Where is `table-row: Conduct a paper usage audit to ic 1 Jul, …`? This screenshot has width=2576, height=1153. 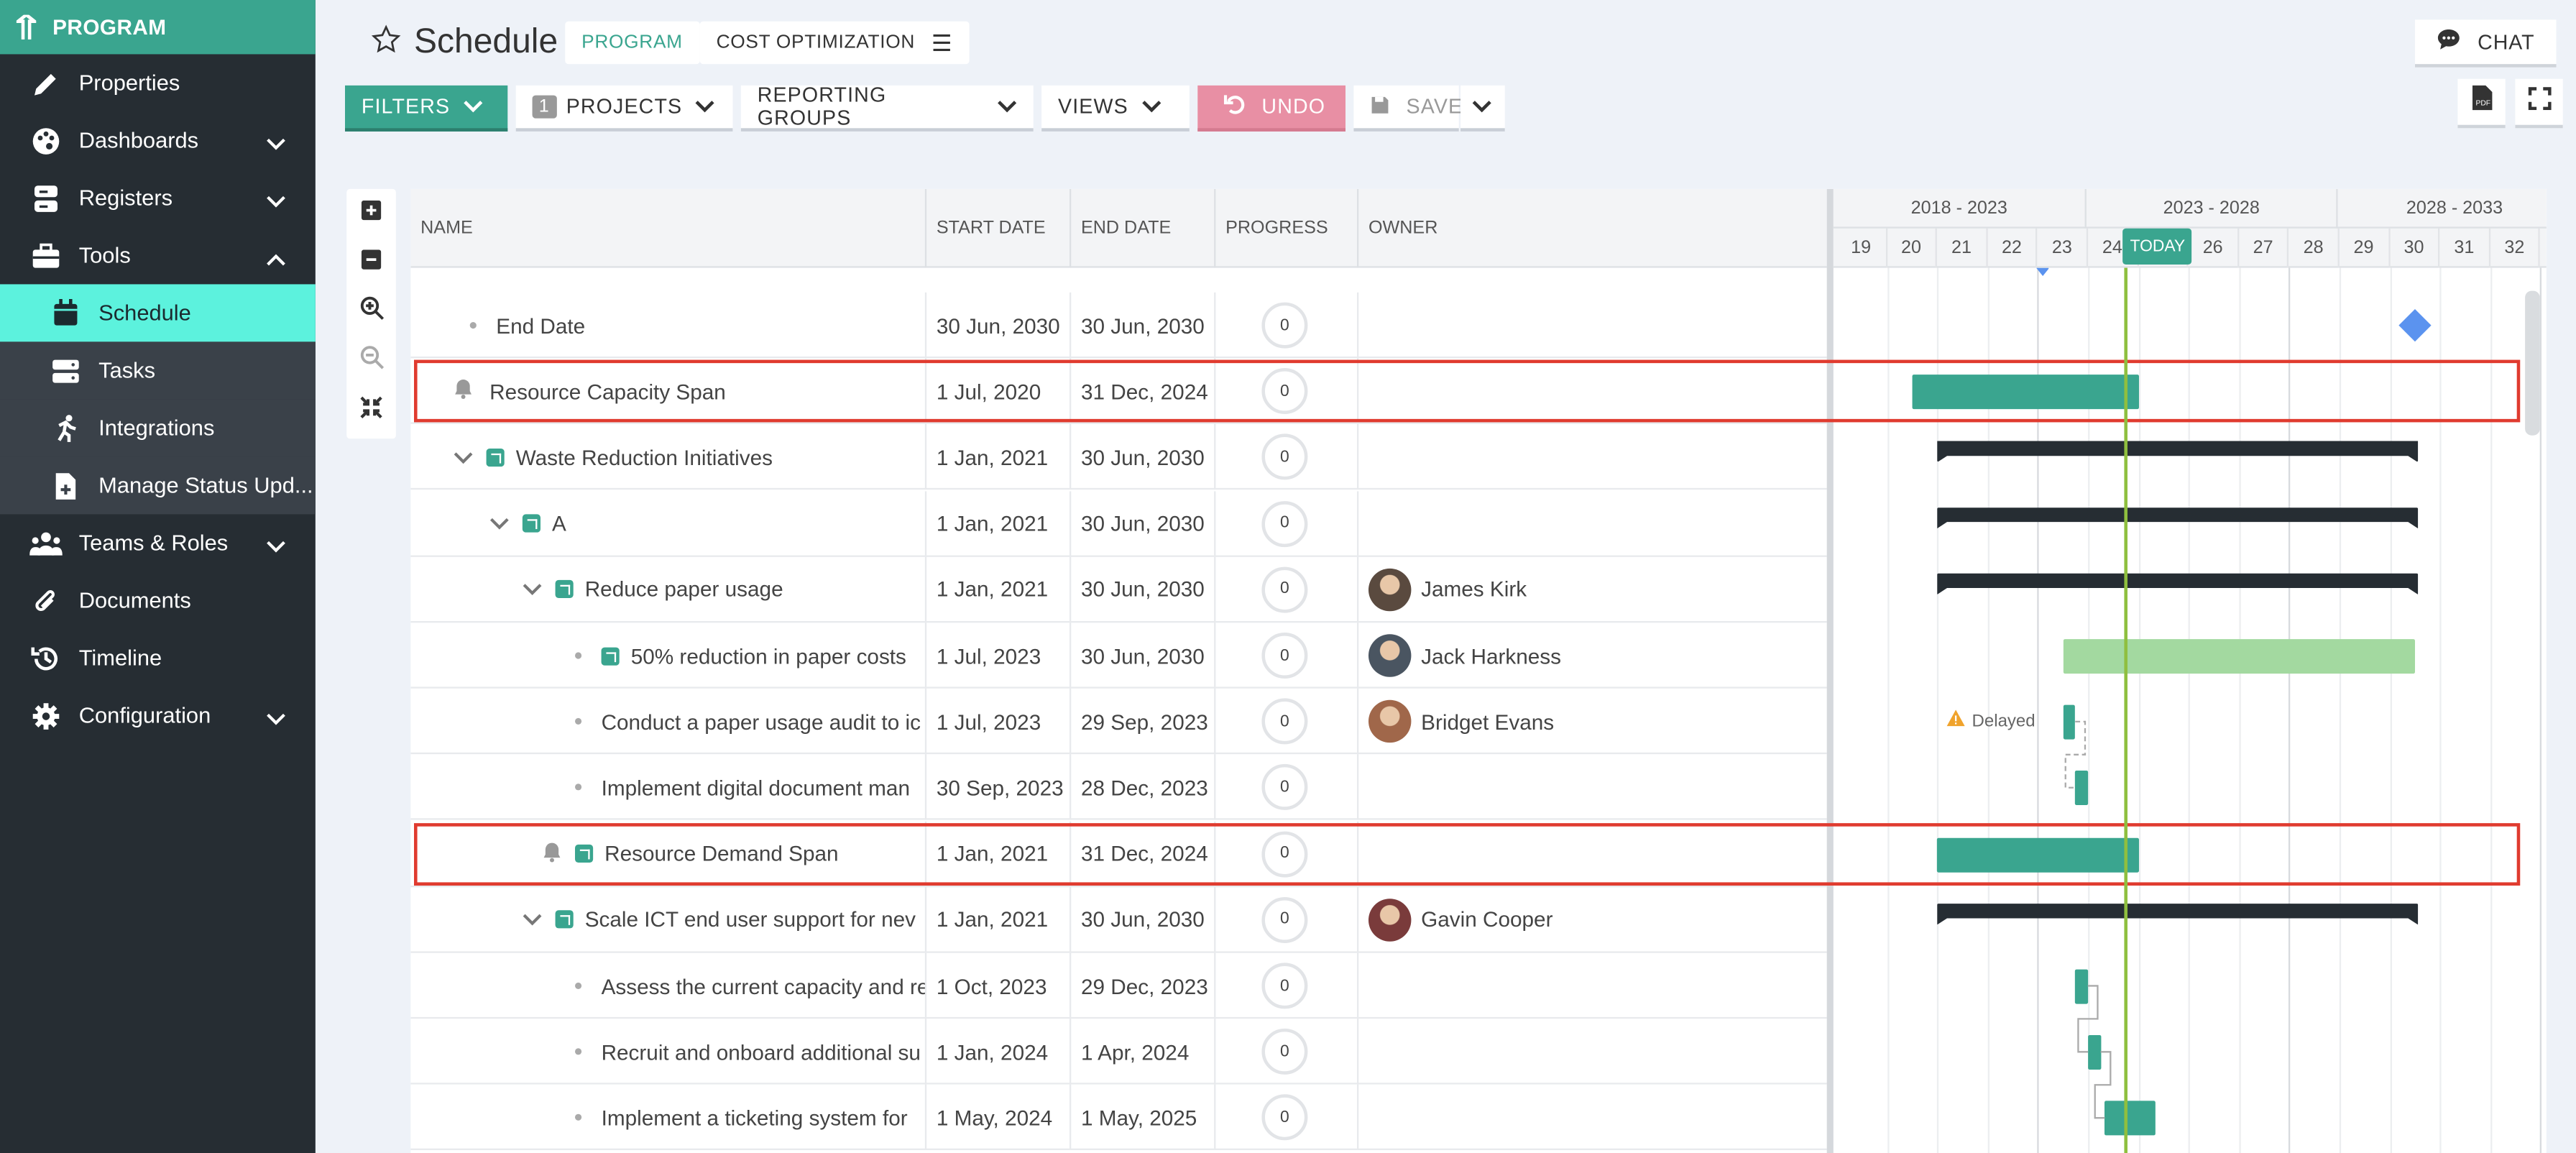
table-row: Conduct a paper usage audit to ic 1 Jul, … is located at coordinates (1118, 722).